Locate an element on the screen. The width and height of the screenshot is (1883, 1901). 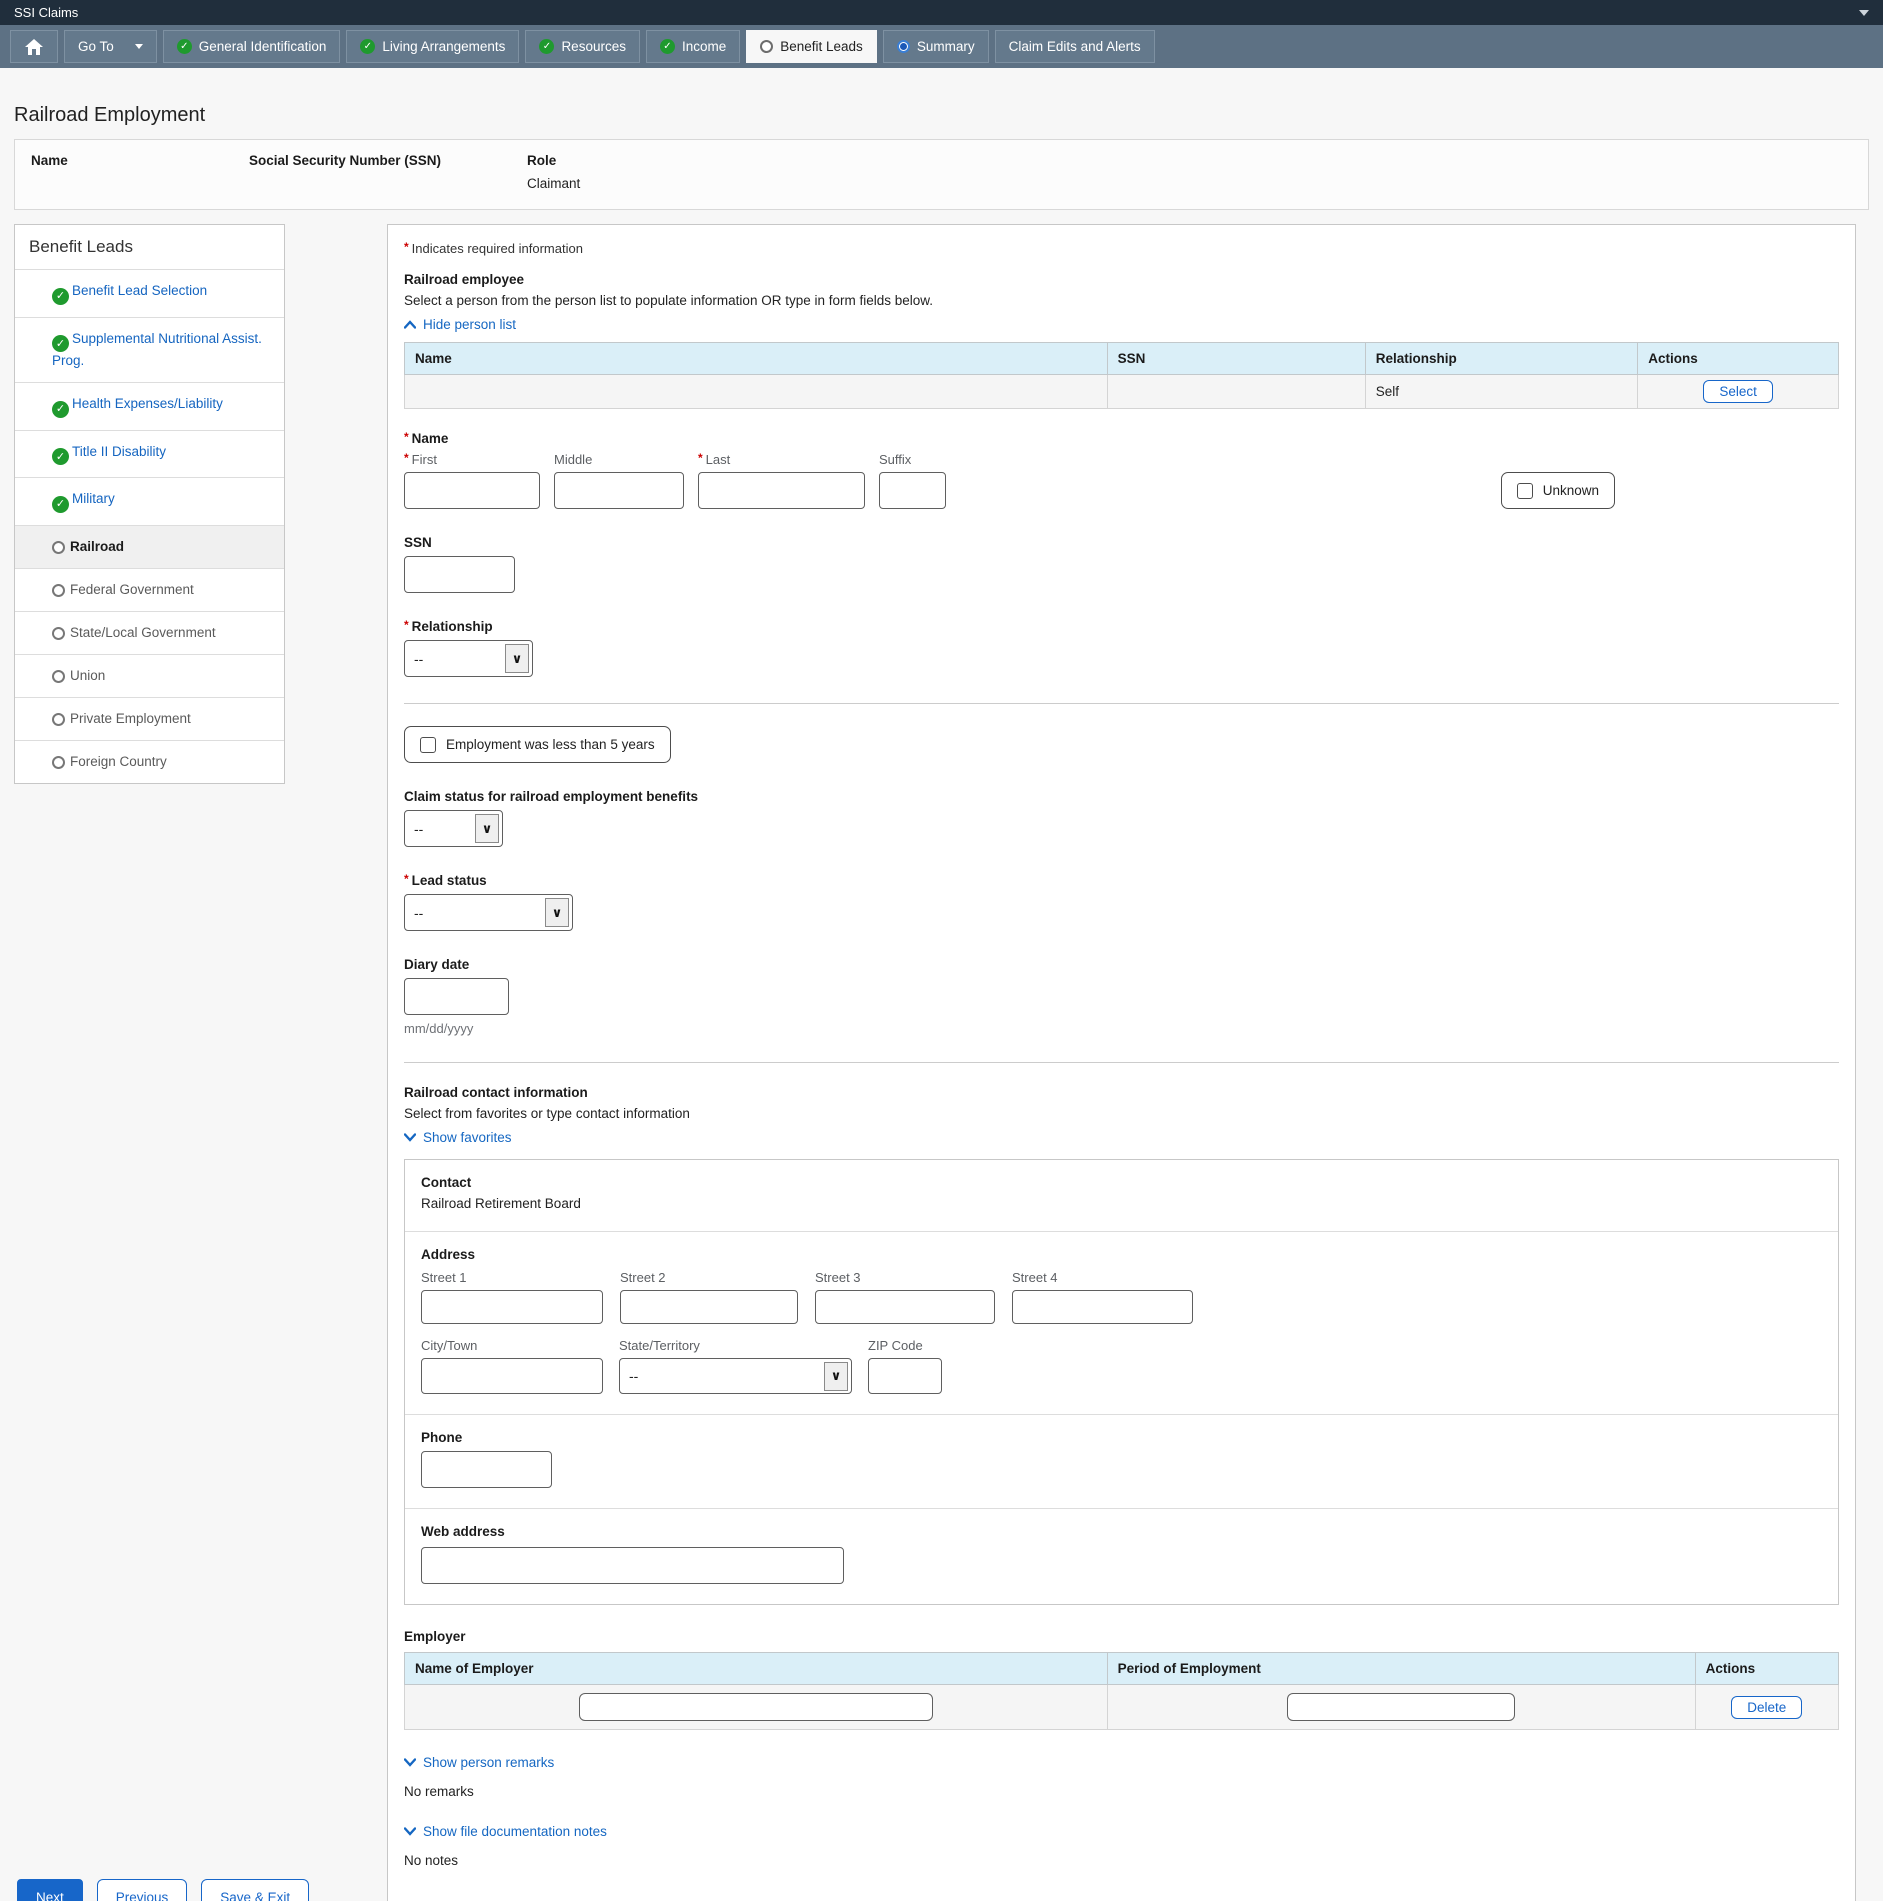
claimant-ssn-column: Social Security Number (SSN) is located at coordinates (388, 172).